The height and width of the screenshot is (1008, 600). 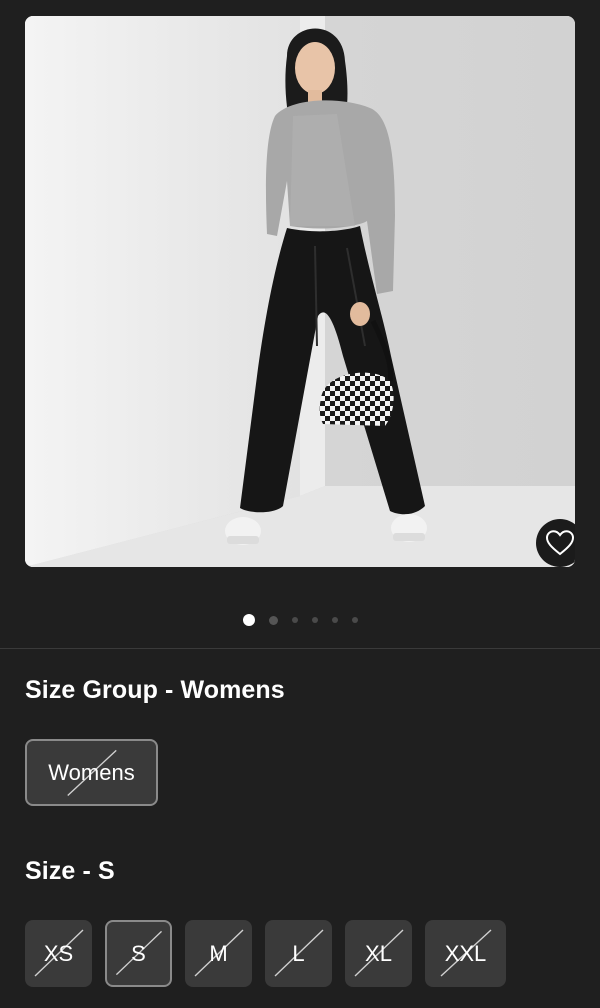 I want to click on size-option-label: L, so click(x=298, y=953).